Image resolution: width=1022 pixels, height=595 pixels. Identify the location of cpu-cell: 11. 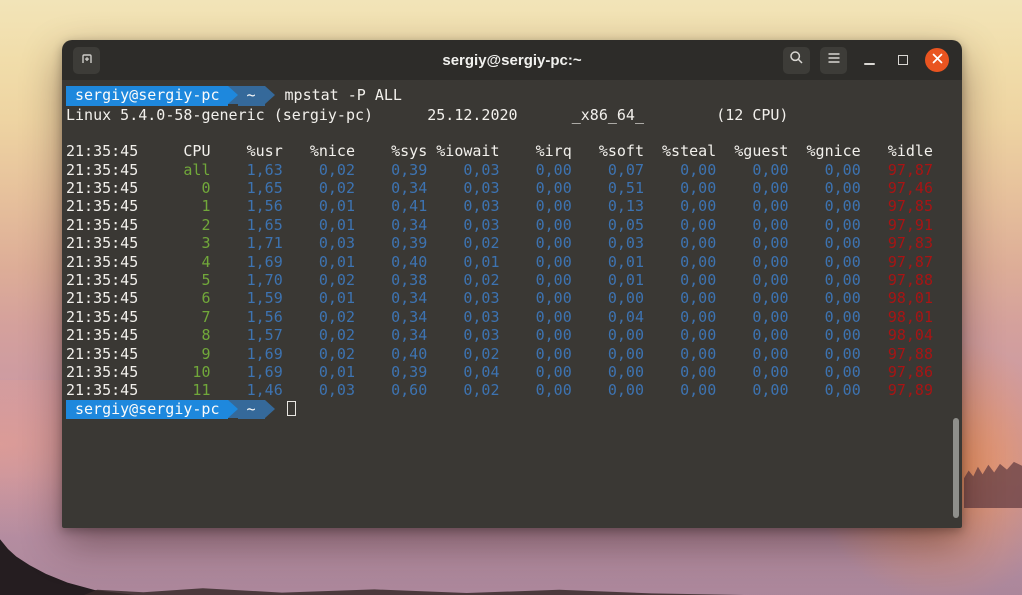
(174, 390).